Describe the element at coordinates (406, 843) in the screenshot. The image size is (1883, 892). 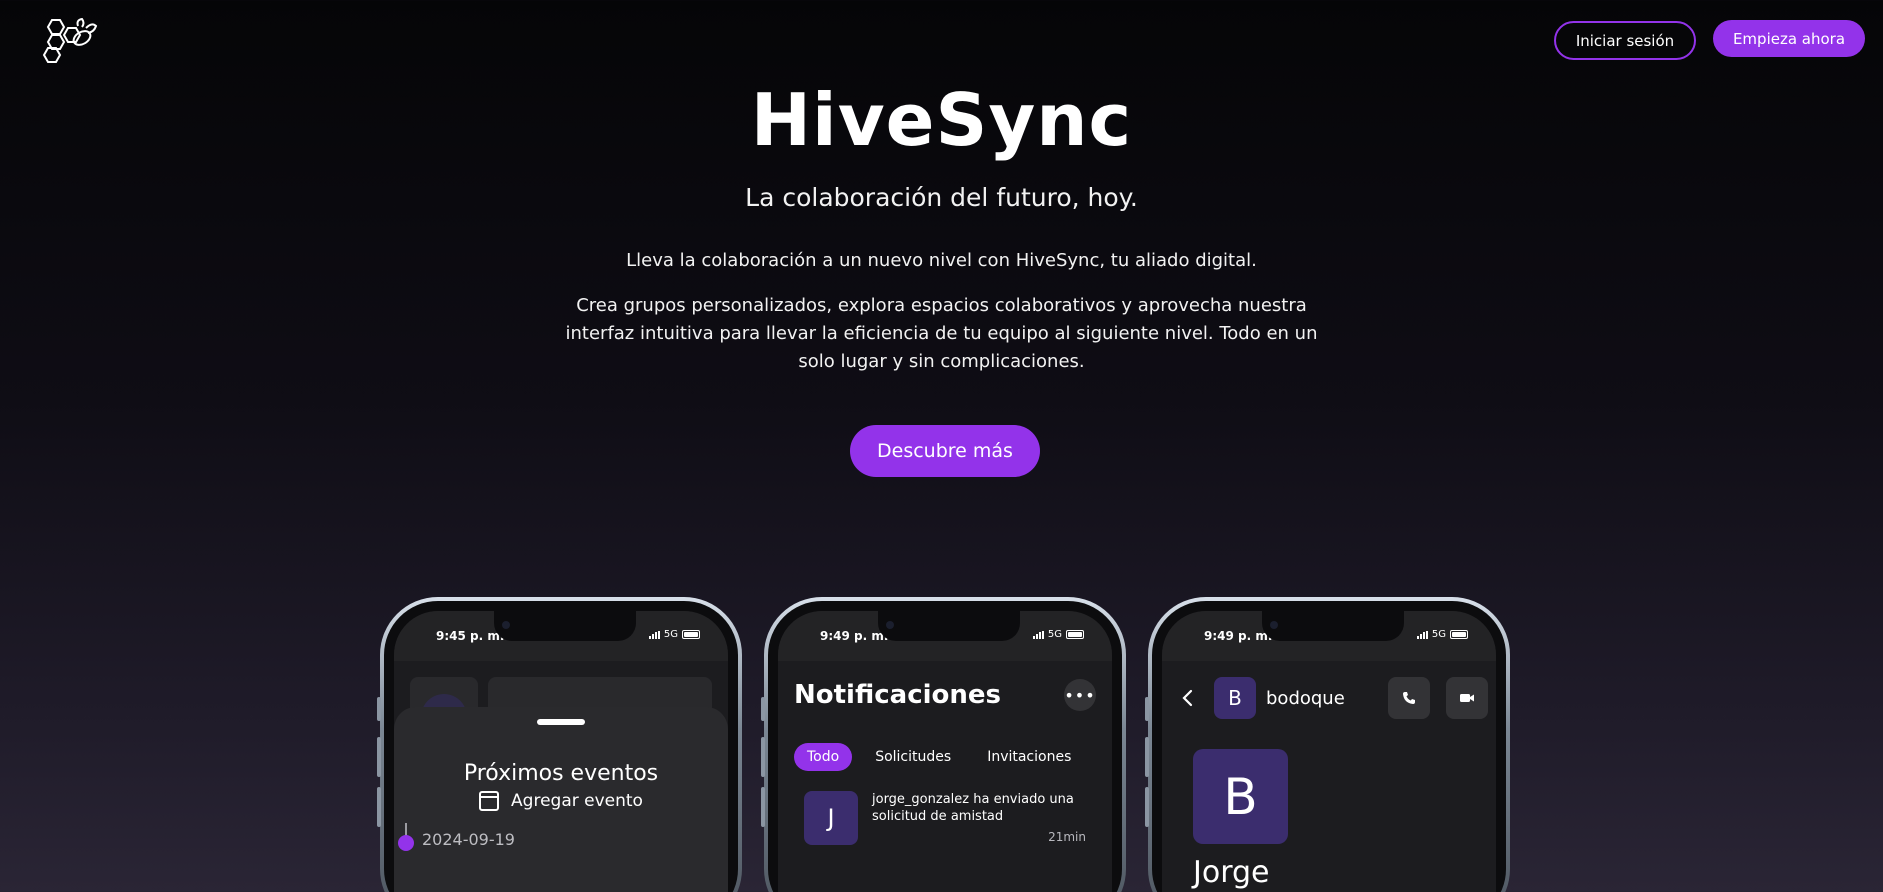
I see `timeline-dot` at that location.